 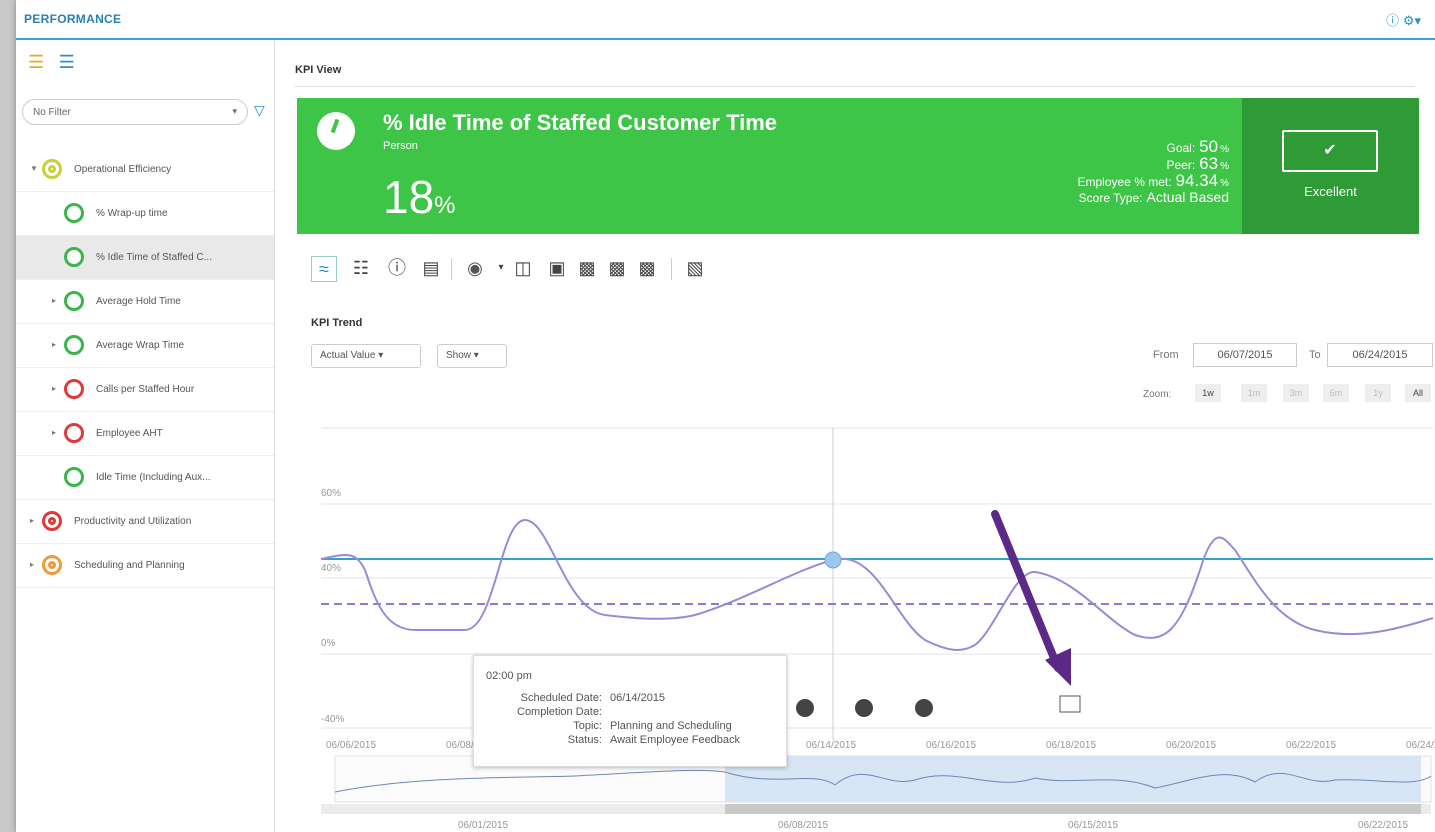 What do you see at coordinates (400, 146) in the screenshot?
I see `kpi-subtitle: Person` at bounding box center [400, 146].